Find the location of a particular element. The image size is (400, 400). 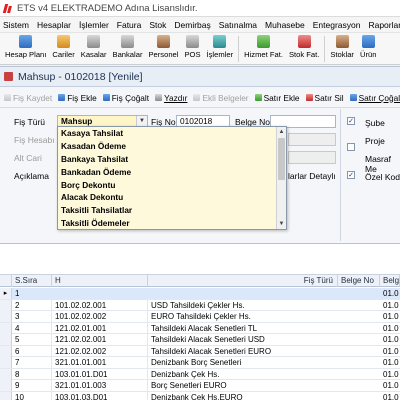

add-voucher-label: Fiş Ekle is located at coordinates (82, 97).